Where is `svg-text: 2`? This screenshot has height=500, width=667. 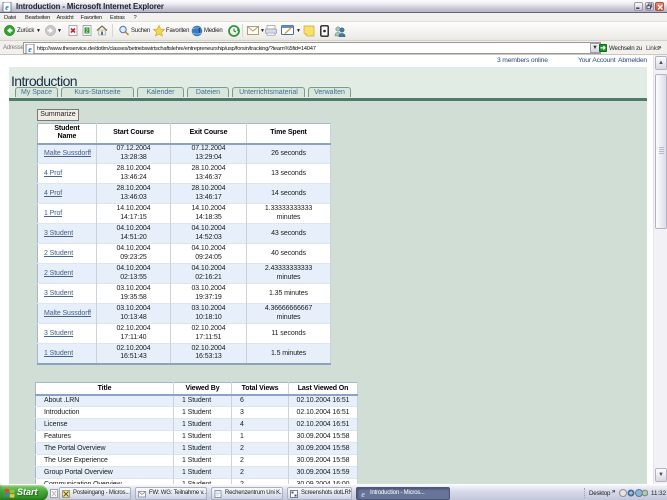
svg-text: 2 is located at coordinates (86, 32).